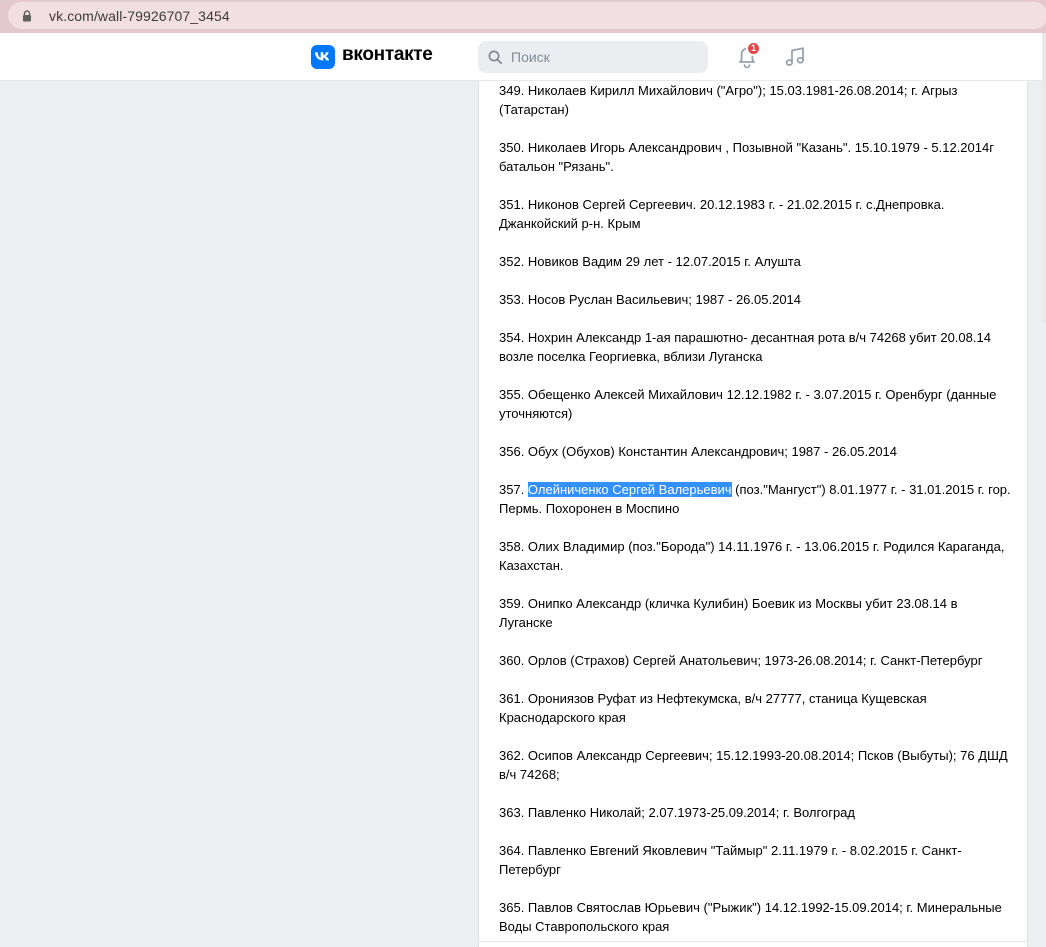 This screenshot has height=947, width=1046. What do you see at coordinates (753, 941) in the screenshot?
I see `divider` at bounding box center [753, 941].